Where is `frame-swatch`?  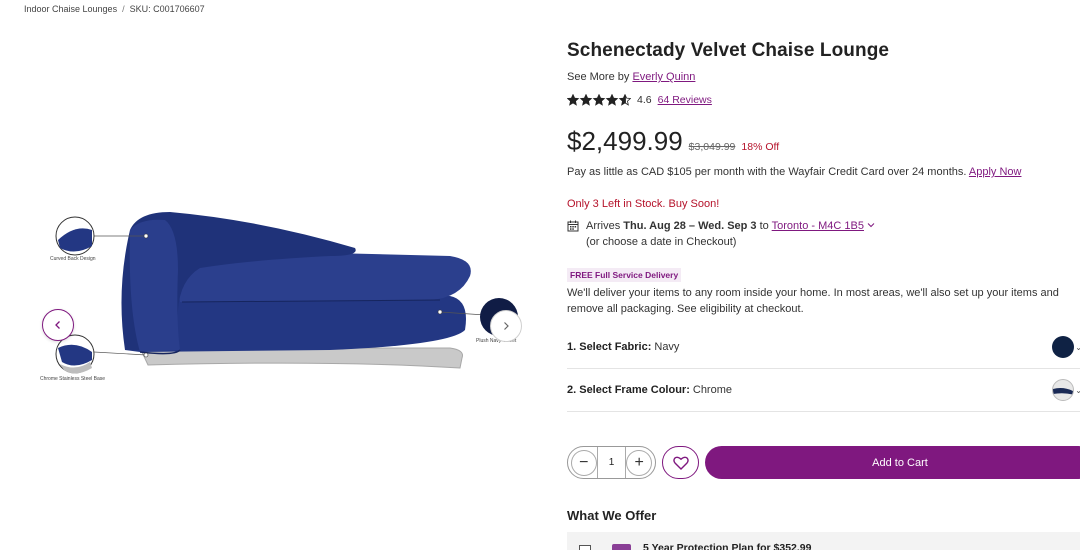 frame-swatch is located at coordinates (1063, 390).